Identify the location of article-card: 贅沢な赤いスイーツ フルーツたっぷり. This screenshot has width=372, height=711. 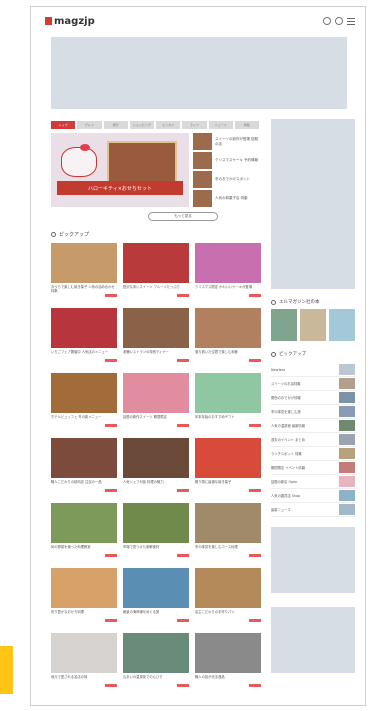
(156, 271).